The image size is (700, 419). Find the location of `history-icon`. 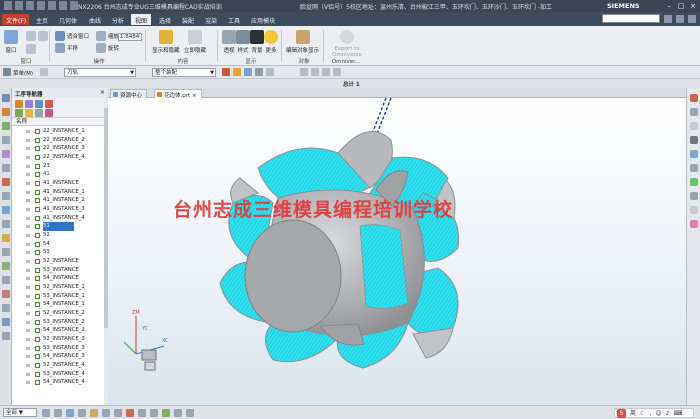

history-icon is located at coordinates (6, 140).